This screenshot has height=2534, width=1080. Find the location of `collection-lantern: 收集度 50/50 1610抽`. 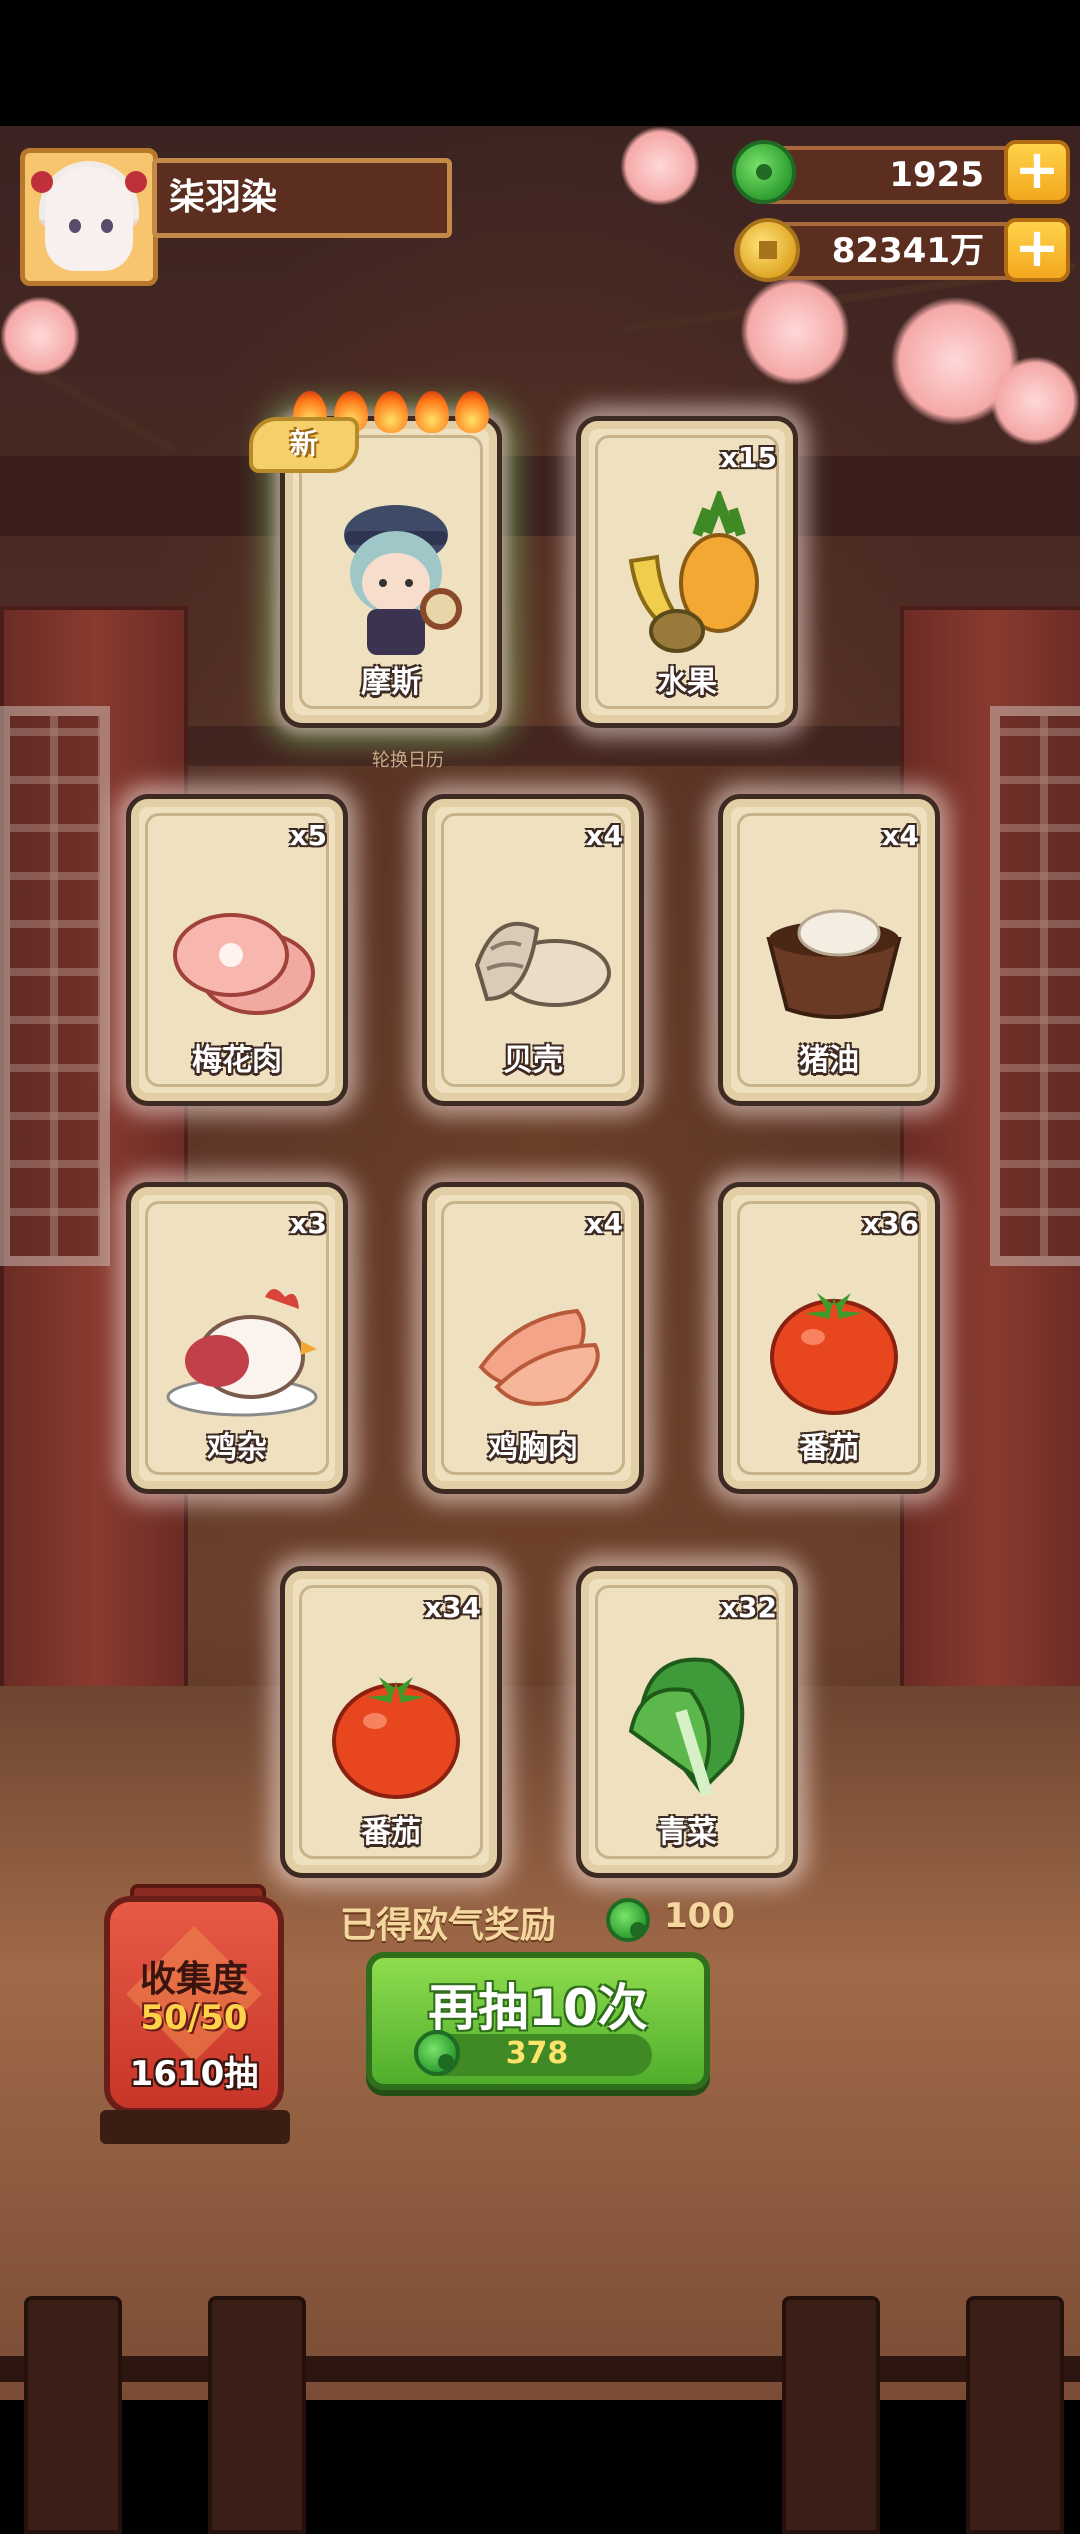

collection-lantern: 收集度 50/50 1610抽 is located at coordinates (194, 2005).